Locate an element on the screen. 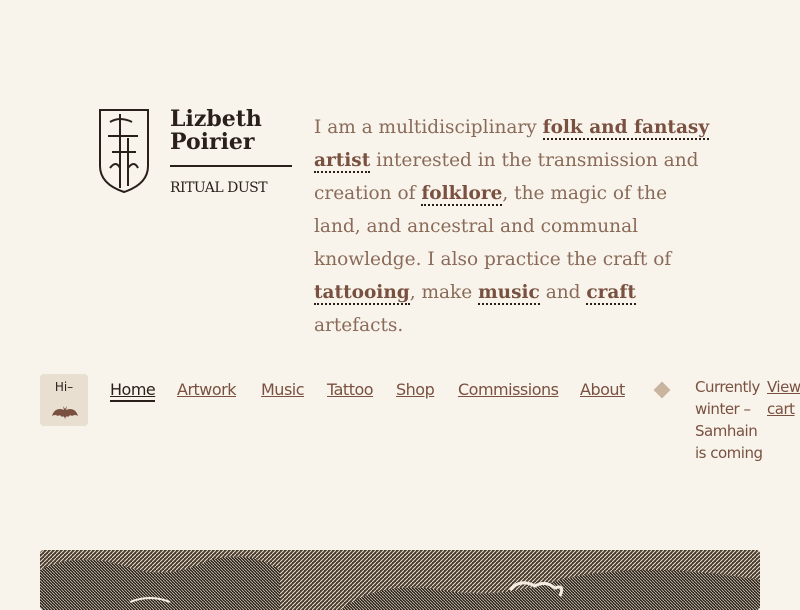  intro-text-5: and is located at coordinates (563, 292).